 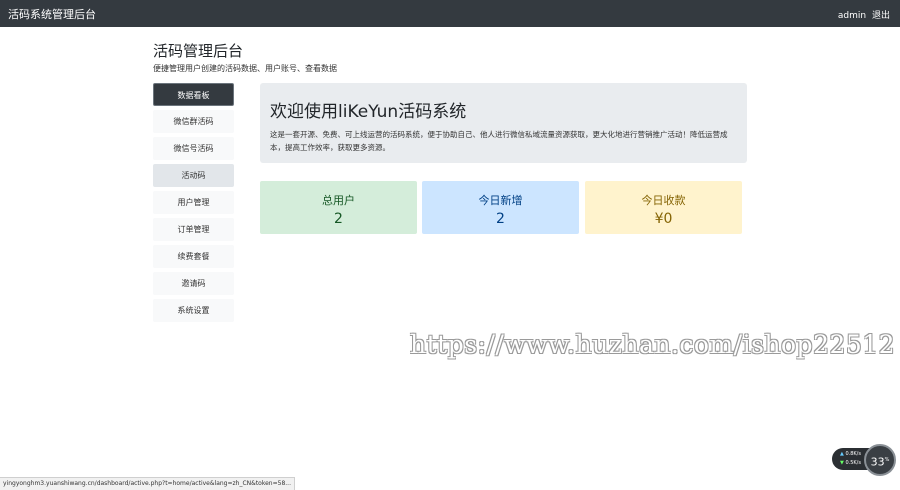 I want to click on download-speed: 0.5K/s, so click(x=850, y=463).